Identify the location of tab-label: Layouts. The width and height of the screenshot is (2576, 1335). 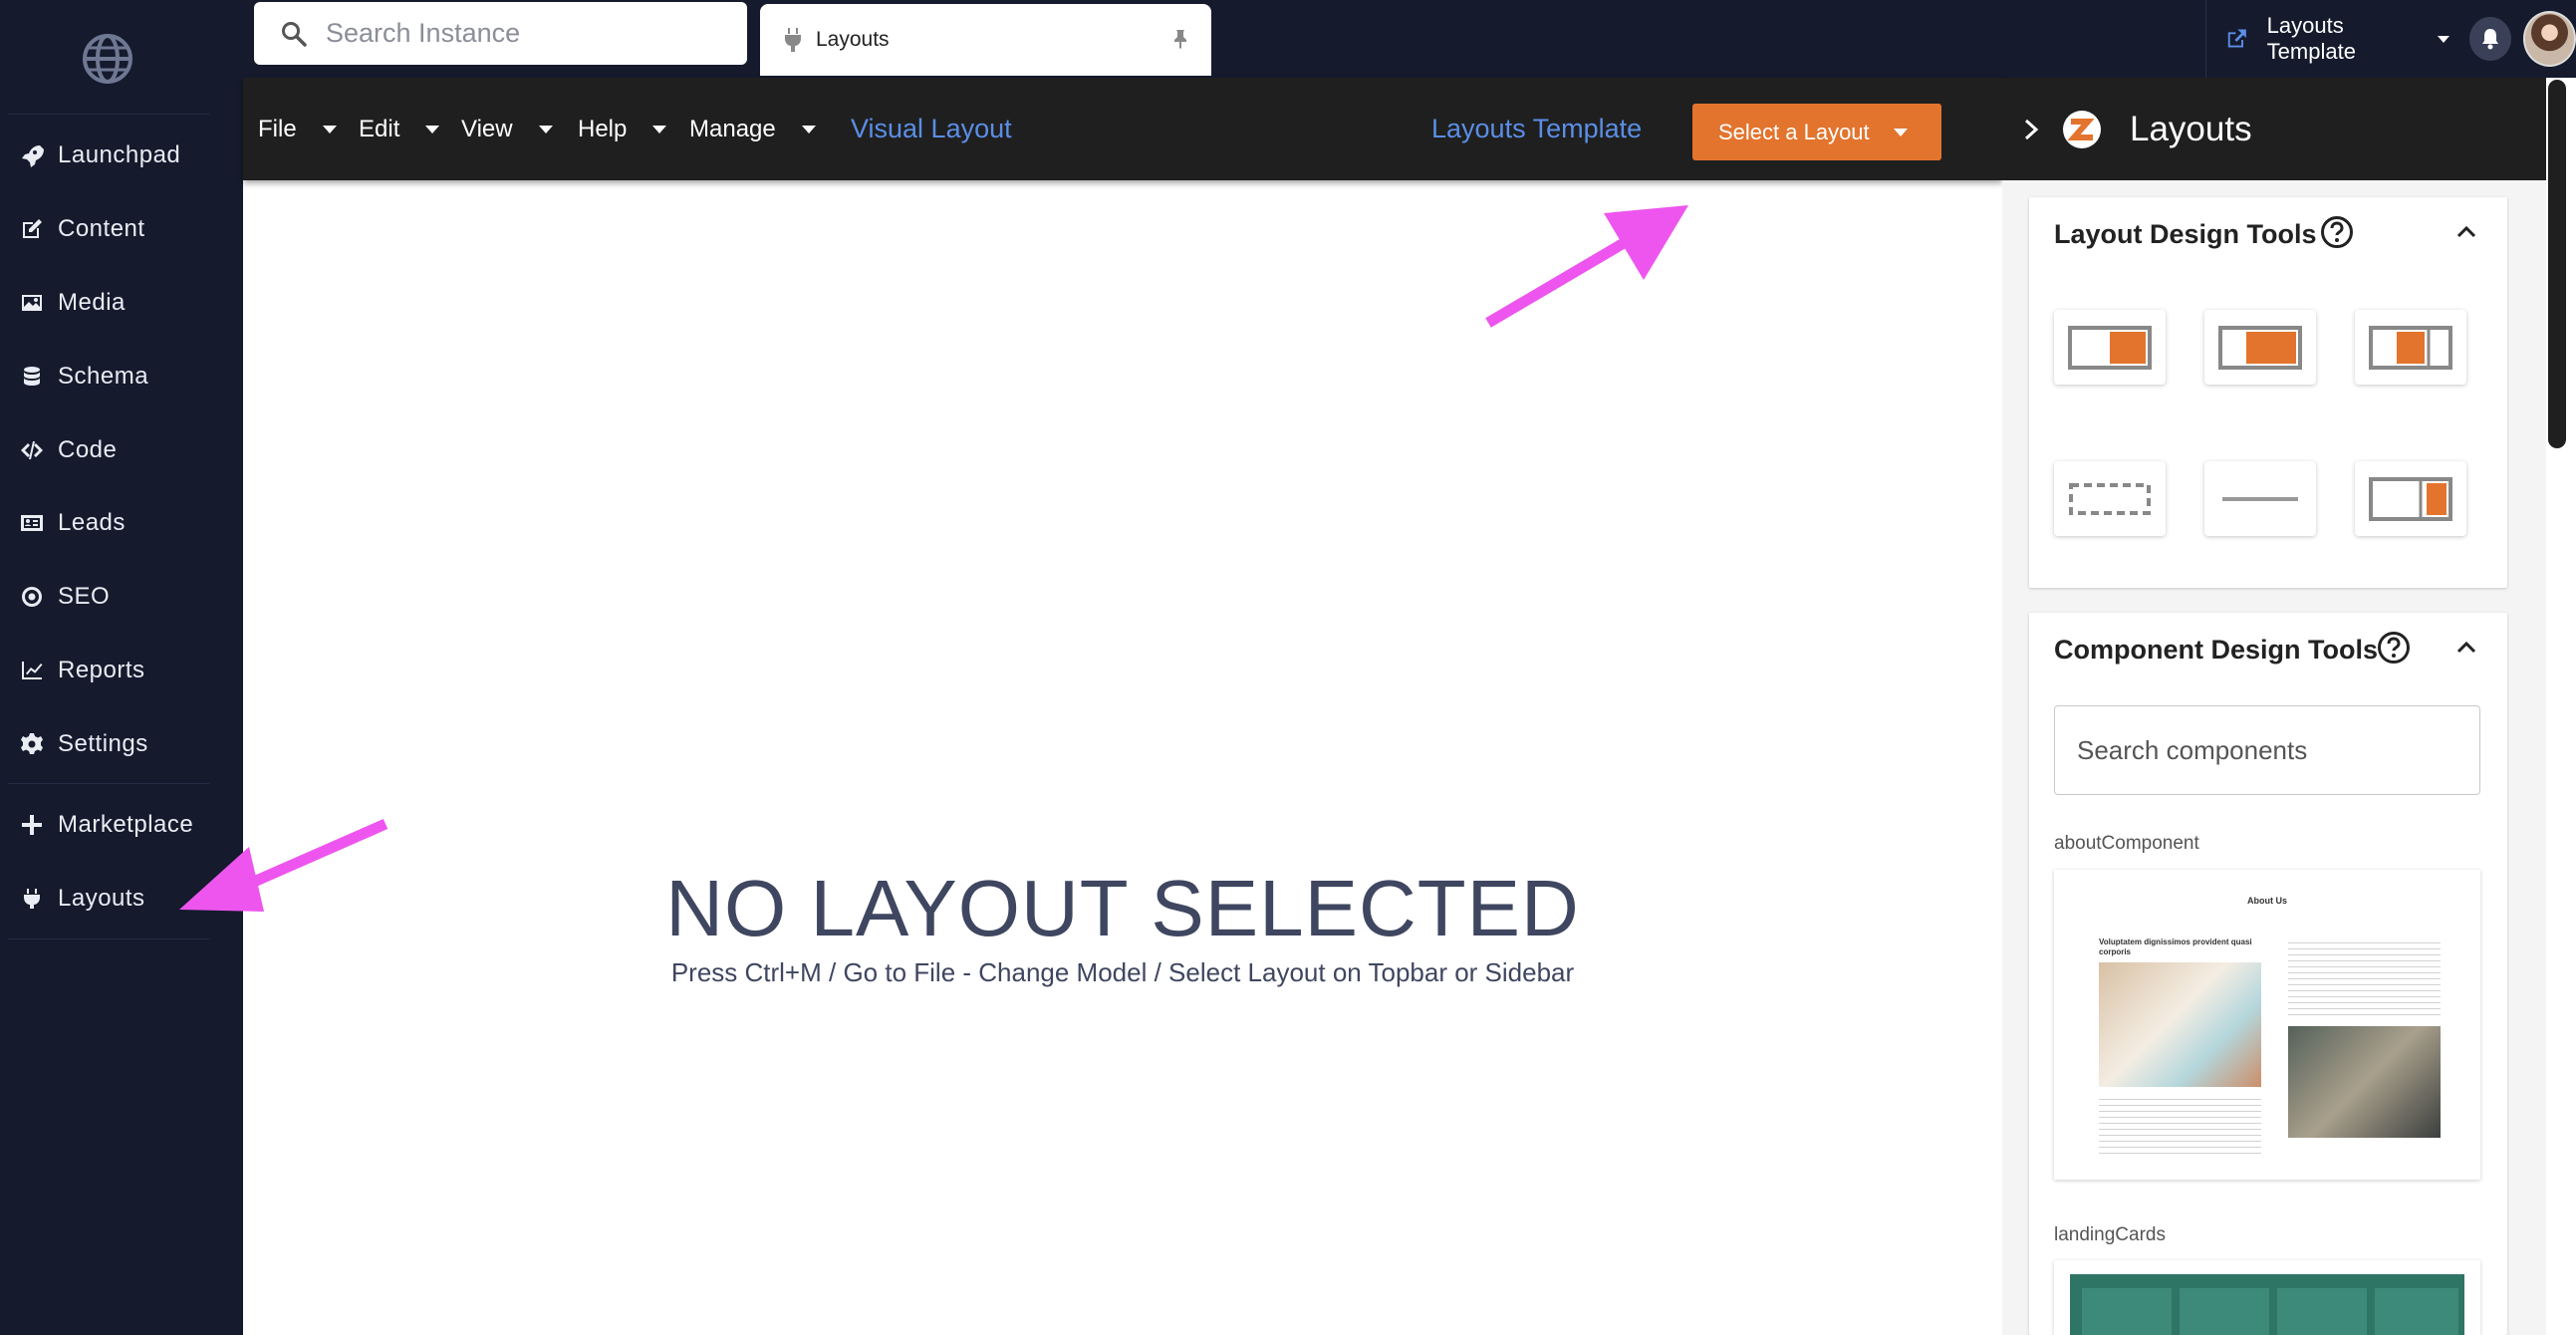
(853, 39).